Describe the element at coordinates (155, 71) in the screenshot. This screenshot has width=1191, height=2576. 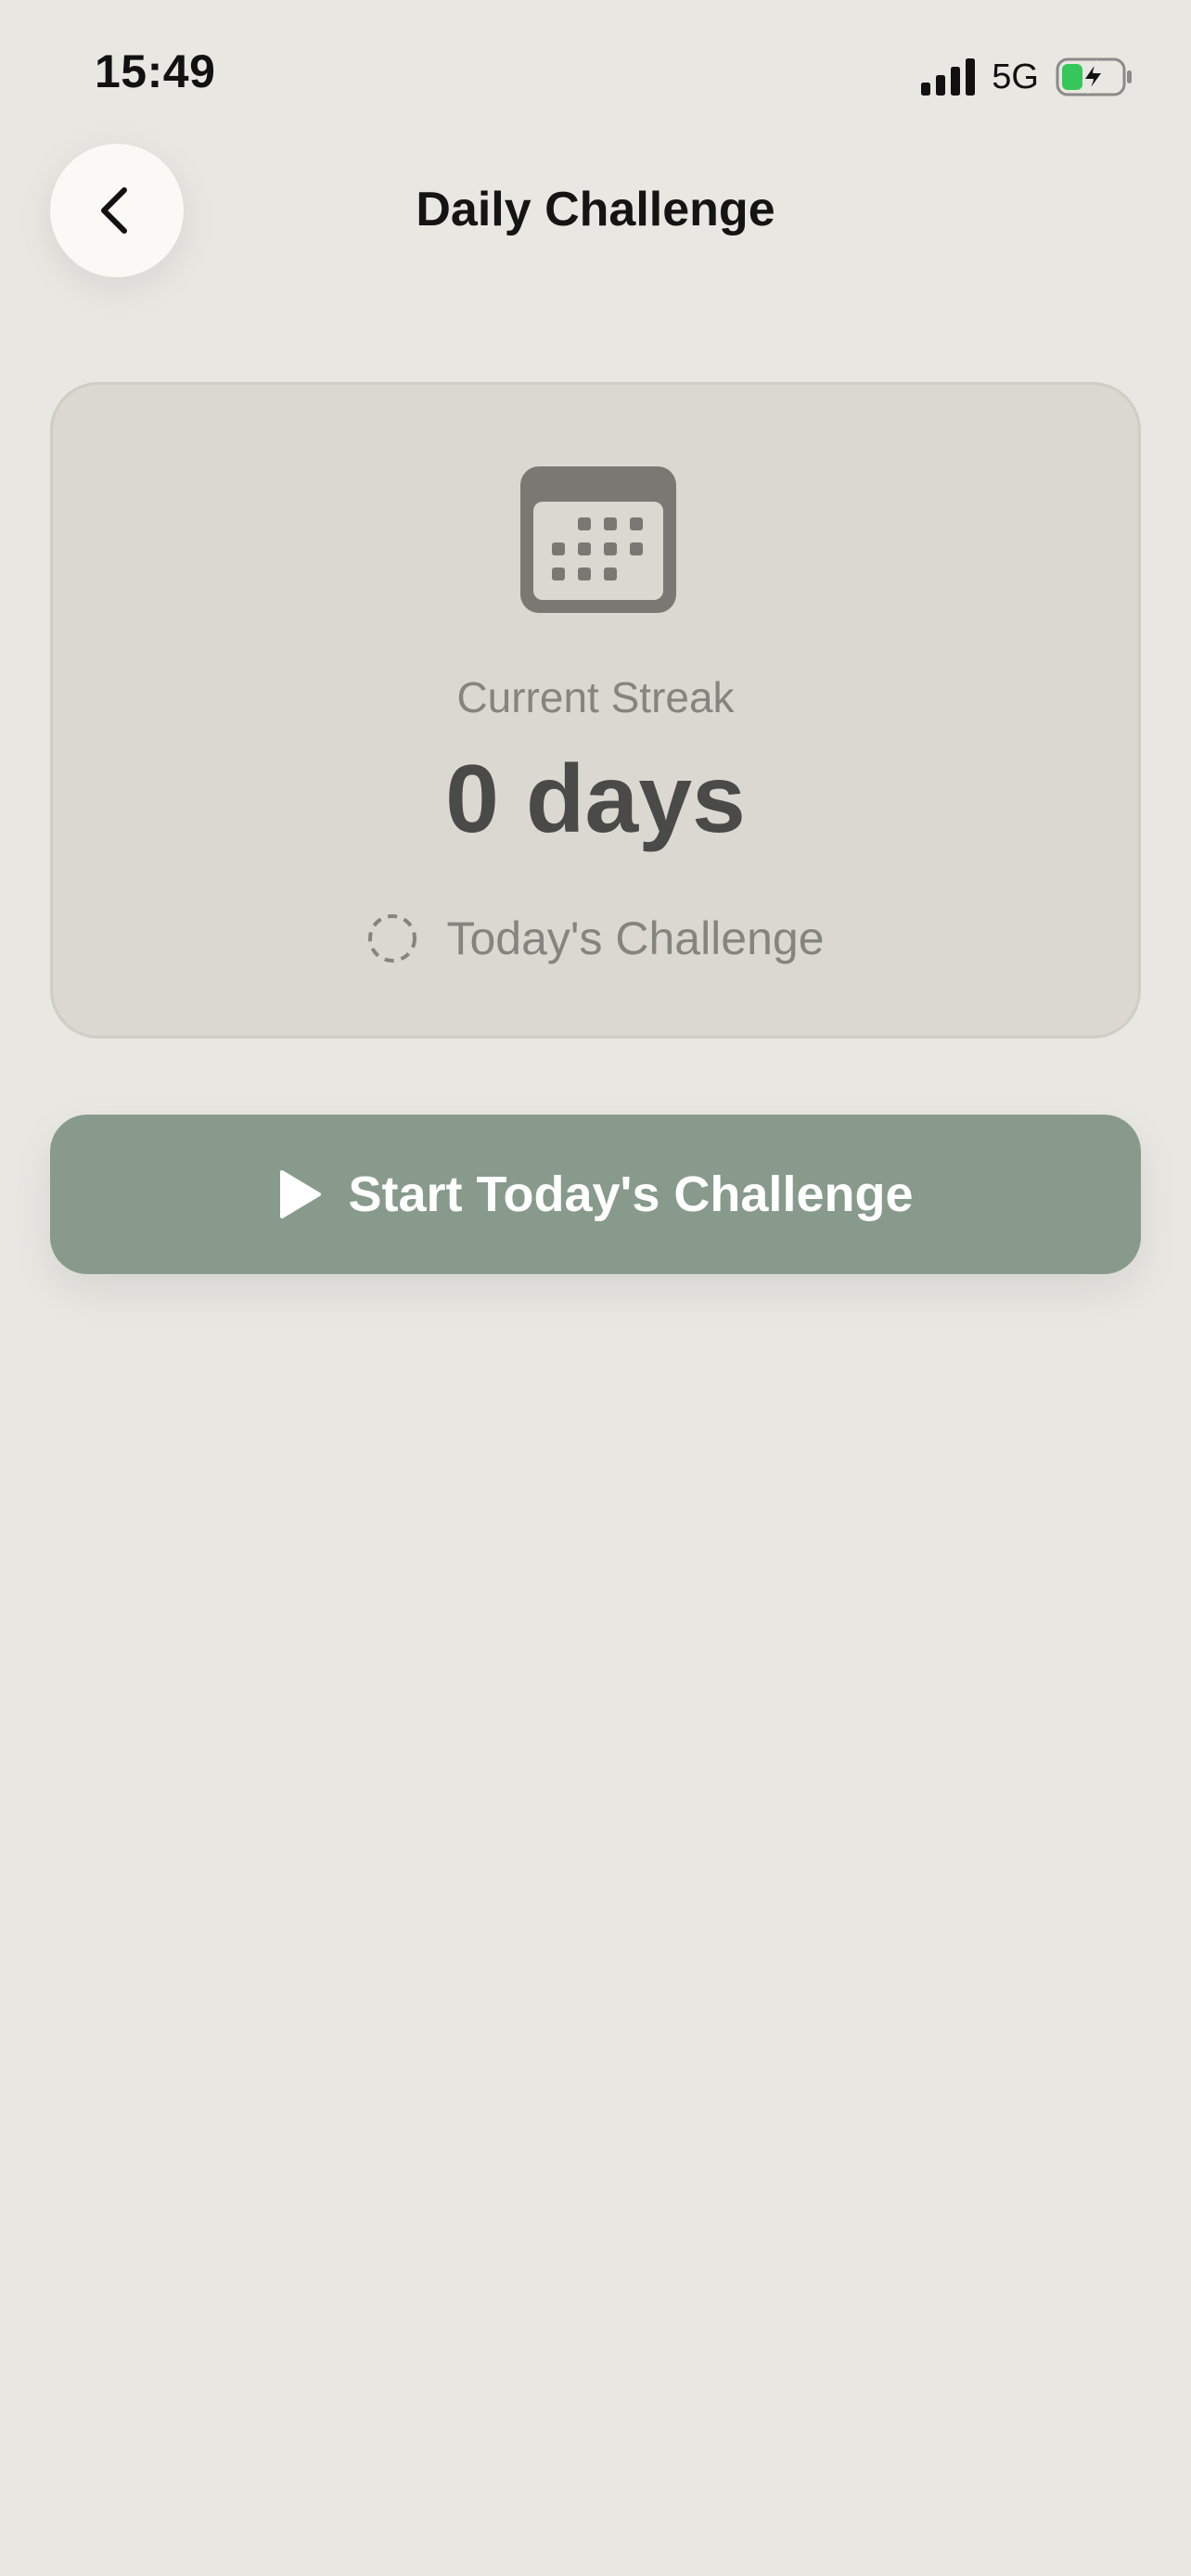
I see `status-time: 15:49` at that location.